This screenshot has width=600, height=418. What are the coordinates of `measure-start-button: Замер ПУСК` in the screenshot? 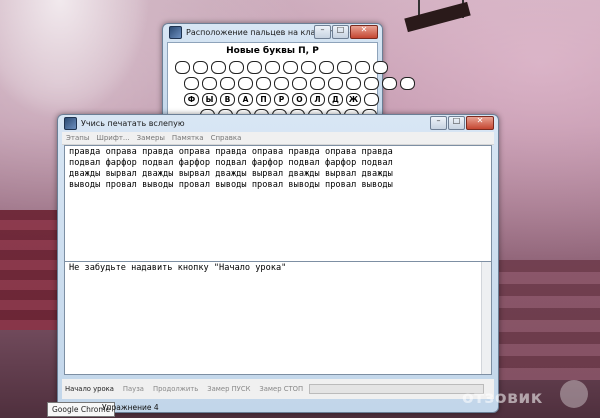 It's located at (228, 389).